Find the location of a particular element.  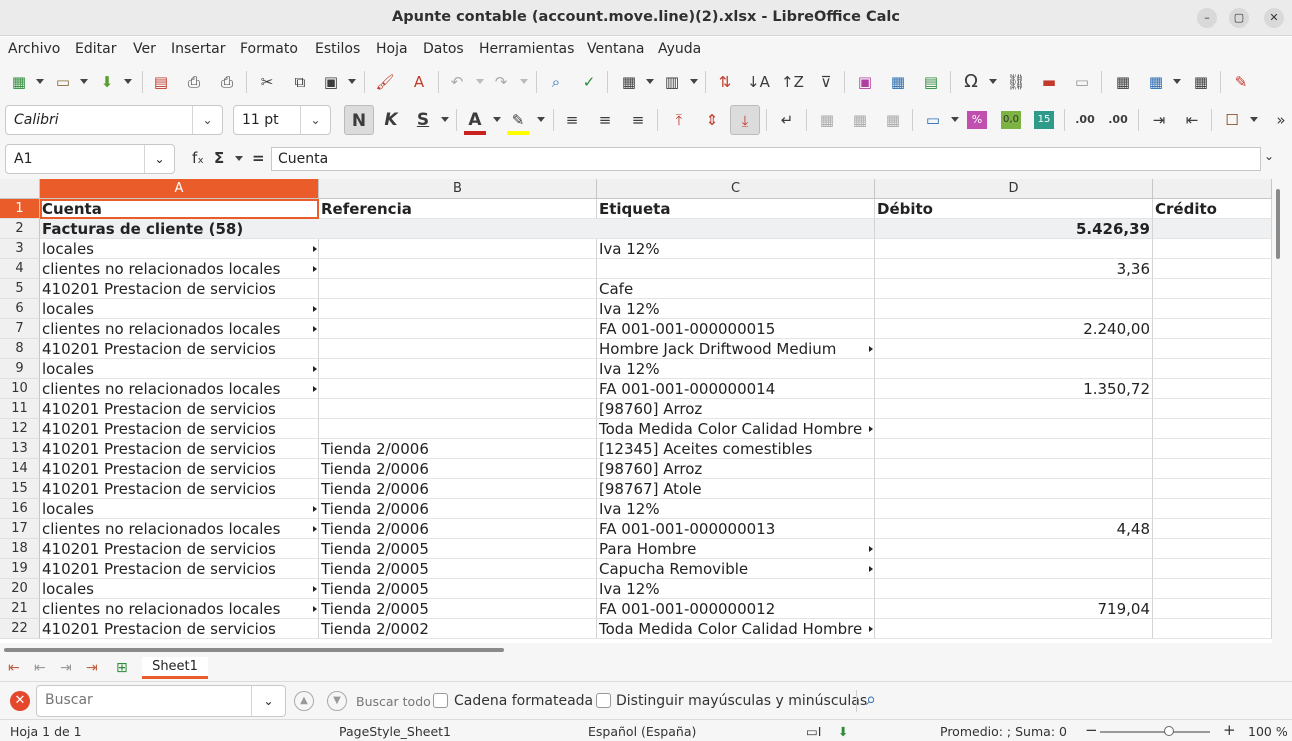

cell-e16 is located at coordinates (1212, 509).